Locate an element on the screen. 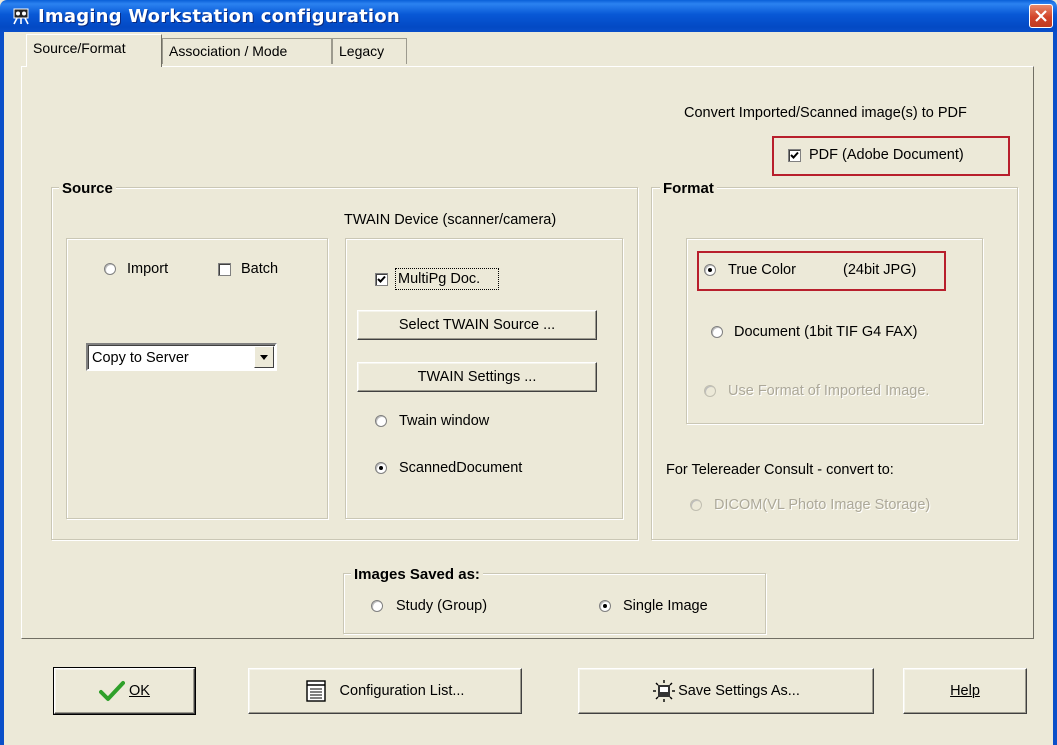 The width and height of the screenshot is (1057, 745). tab-legacy: Legacy is located at coordinates (369, 51).